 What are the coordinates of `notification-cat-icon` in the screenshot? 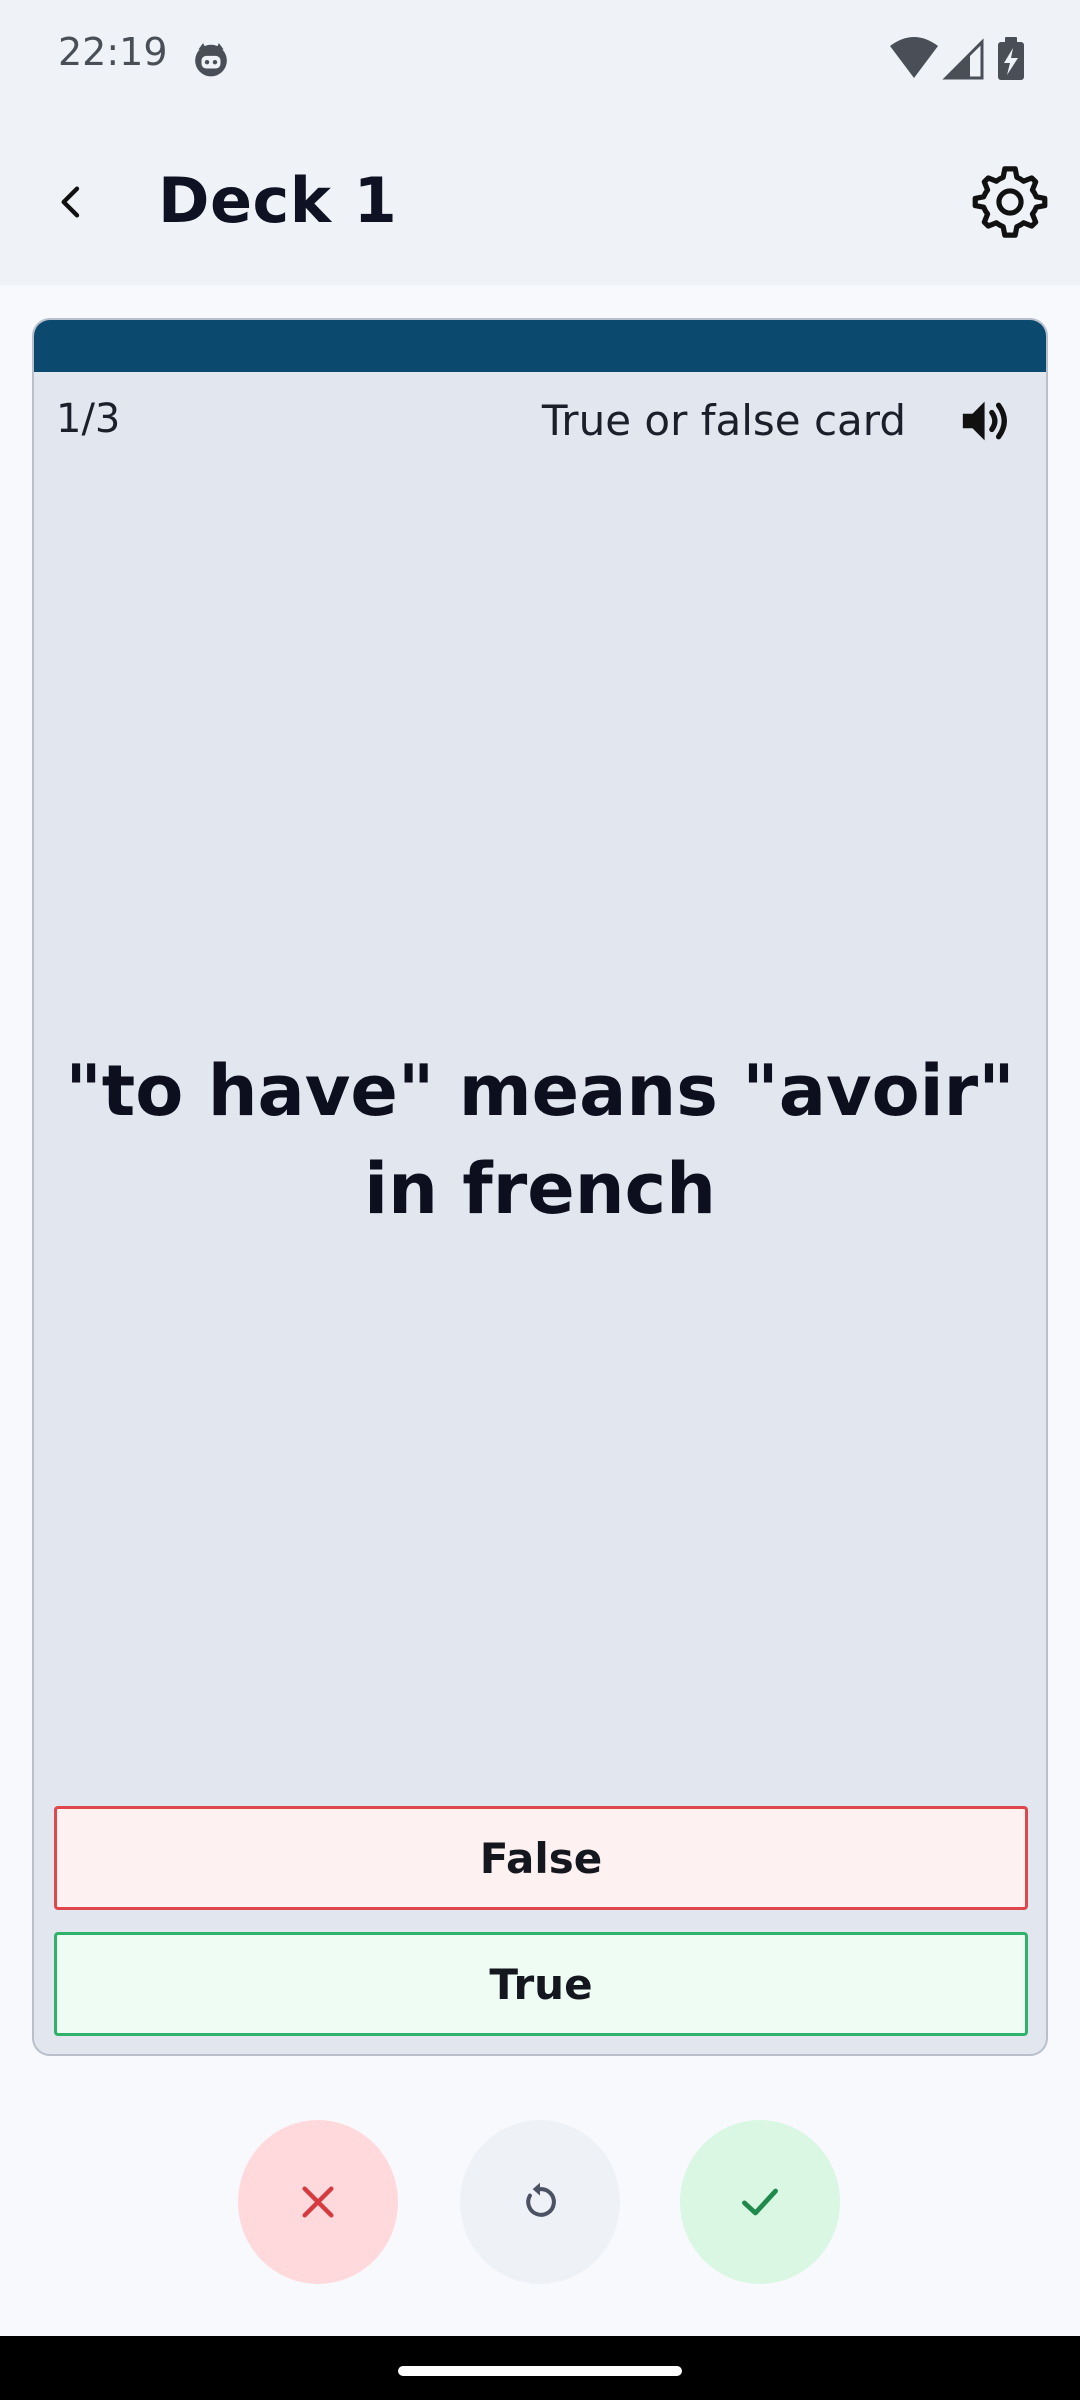 It's located at (211, 60).